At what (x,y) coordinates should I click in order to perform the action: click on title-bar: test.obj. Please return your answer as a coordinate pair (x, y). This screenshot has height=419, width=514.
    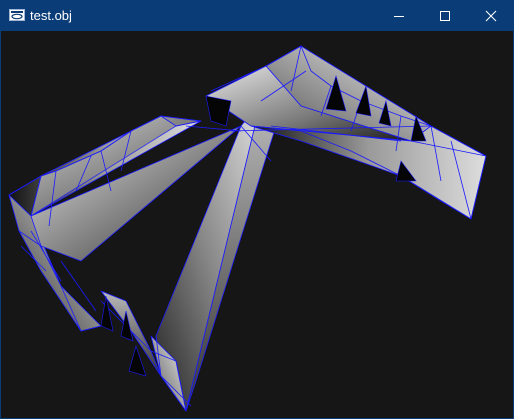
    Looking at the image, I should click on (257, 15).